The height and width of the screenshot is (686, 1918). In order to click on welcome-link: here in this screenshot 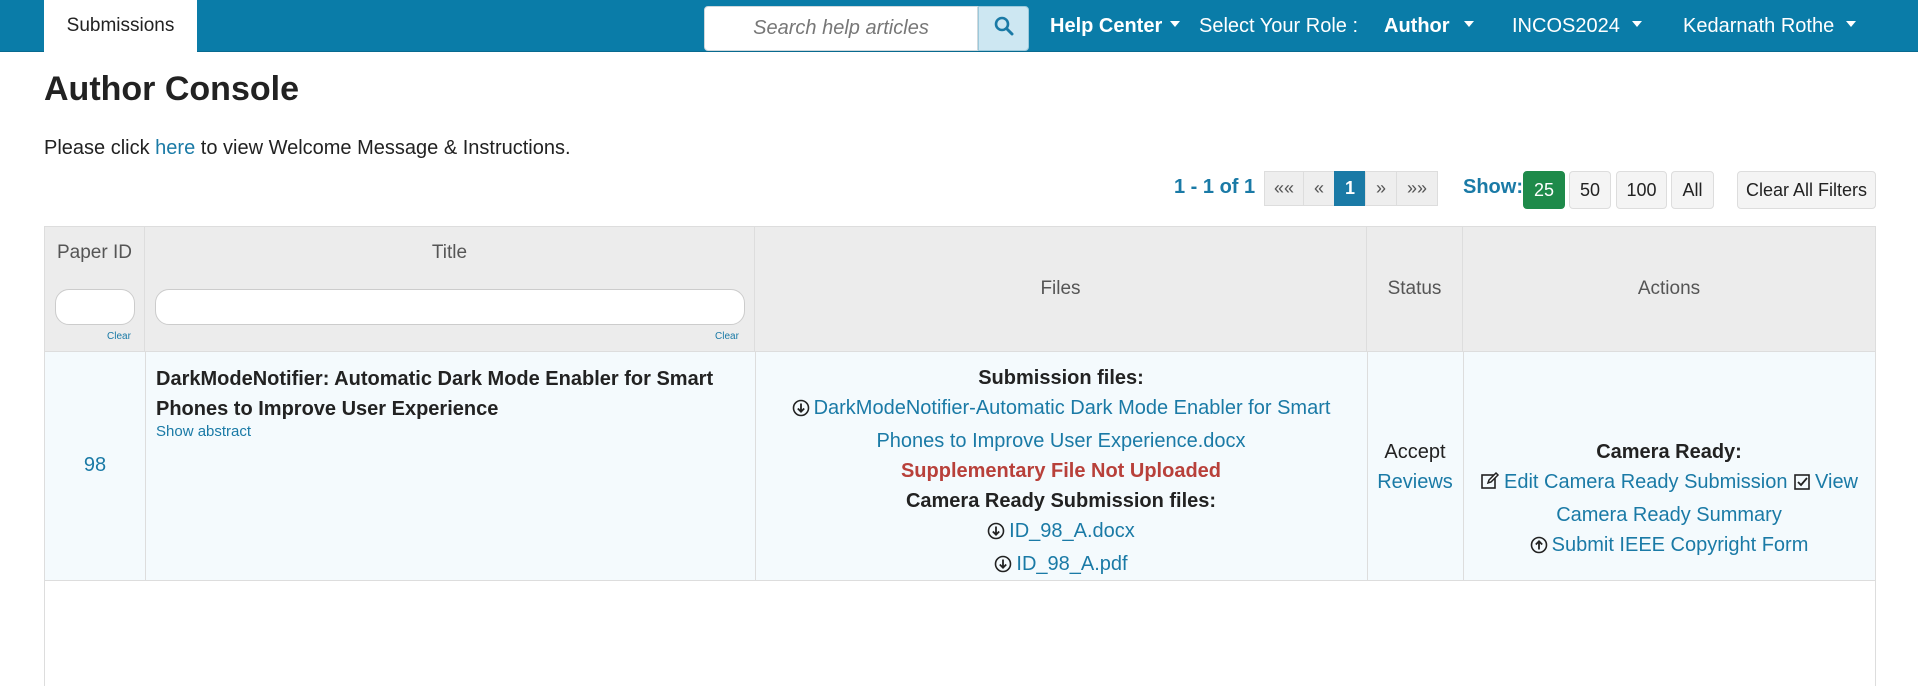, I will do `click(175, 148)`.